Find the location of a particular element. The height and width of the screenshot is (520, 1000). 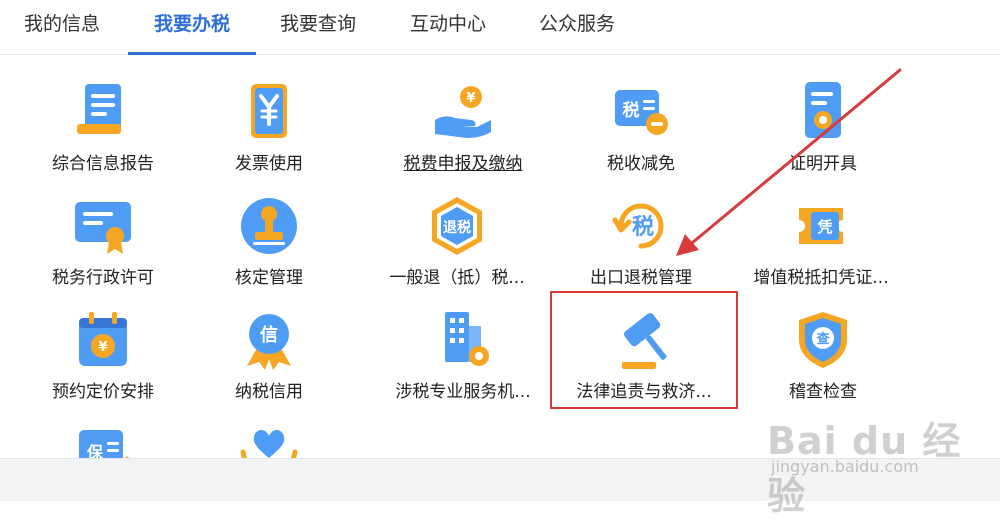

tab-public-service: 公众服务 is located at coordinates (577, 27).